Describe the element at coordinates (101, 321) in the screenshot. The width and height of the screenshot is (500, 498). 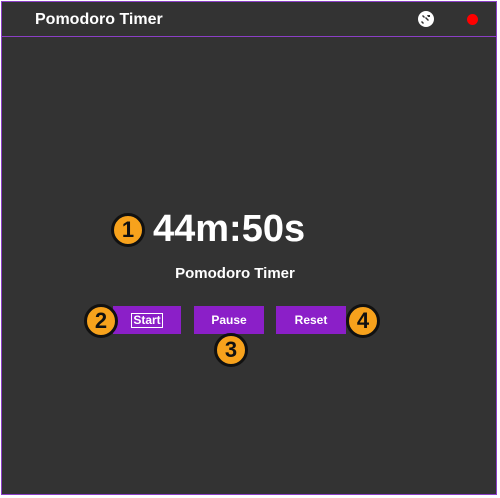
I see `annotation-marker-2: 2` at that location.